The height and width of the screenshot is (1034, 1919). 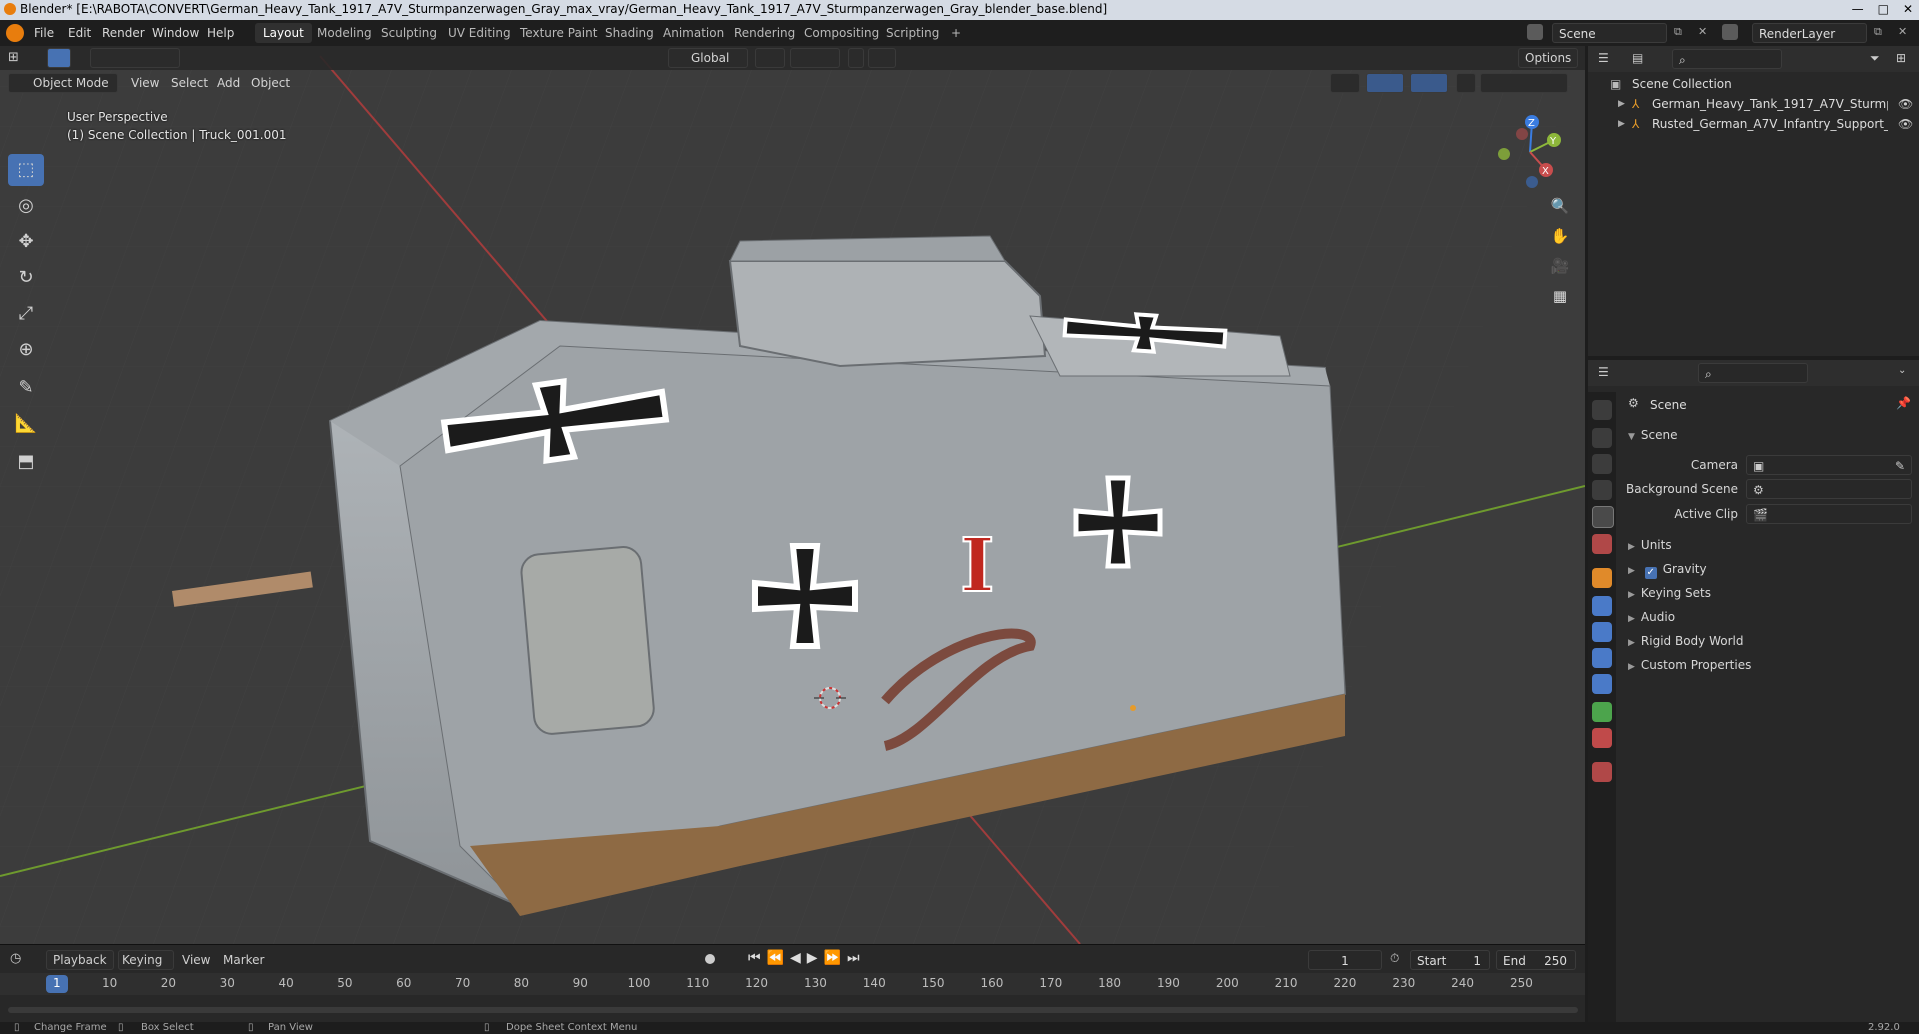 What do you see at coordinates (1878, 32) in the screenshot?
I see `new-renderlayer-icon: ⧉` at bounding box center [1878, 32].